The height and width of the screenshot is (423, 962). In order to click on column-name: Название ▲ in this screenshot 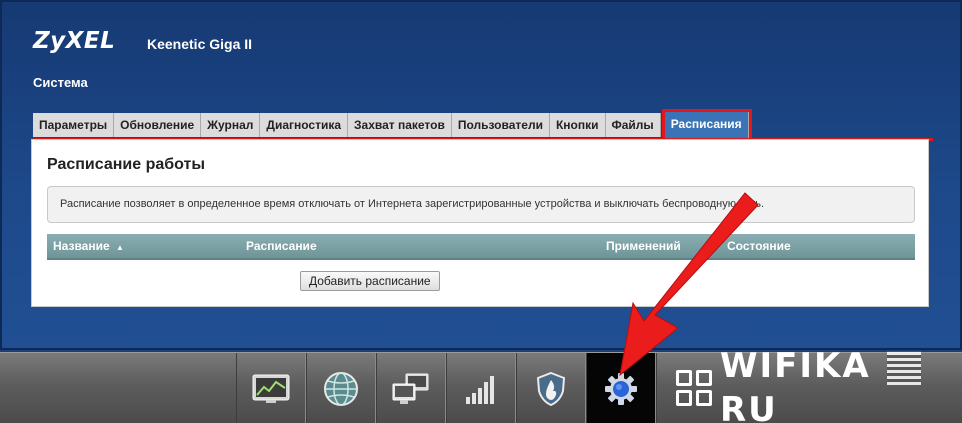, I will do `click(88, 247)`.